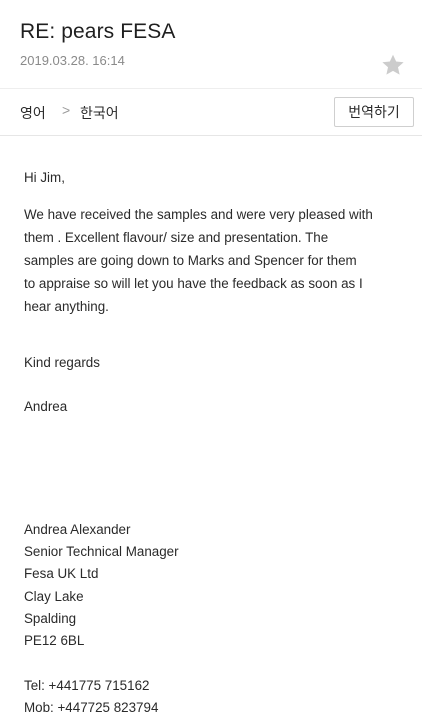 The height and width of the screenshot is (725, 422). Describe the element at coordinates (86, 685) in the screenshot. I see `signature-tel: Tel: +441775 715162` at that location.